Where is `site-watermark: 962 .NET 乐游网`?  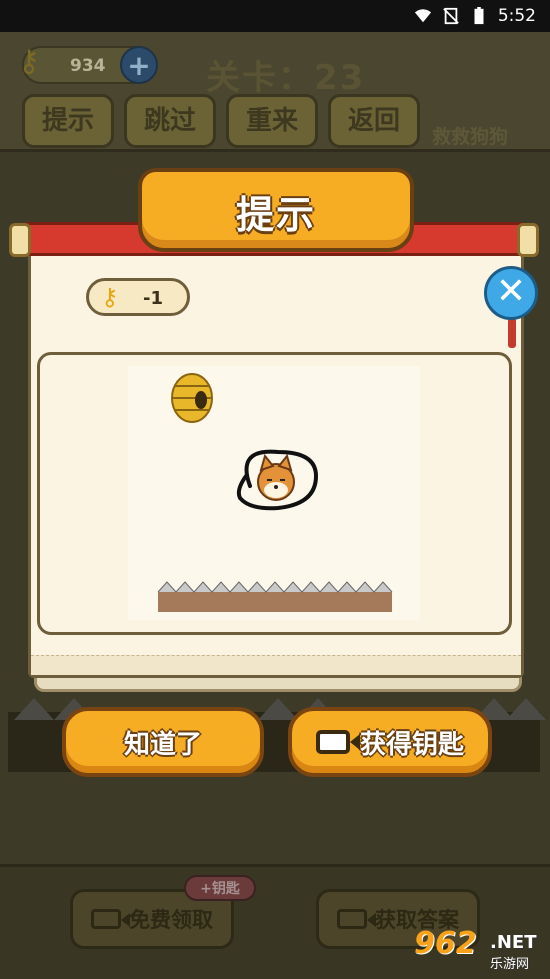 site-watermark: 962 .NET 乐游网 is located at coordinates (478, 950).